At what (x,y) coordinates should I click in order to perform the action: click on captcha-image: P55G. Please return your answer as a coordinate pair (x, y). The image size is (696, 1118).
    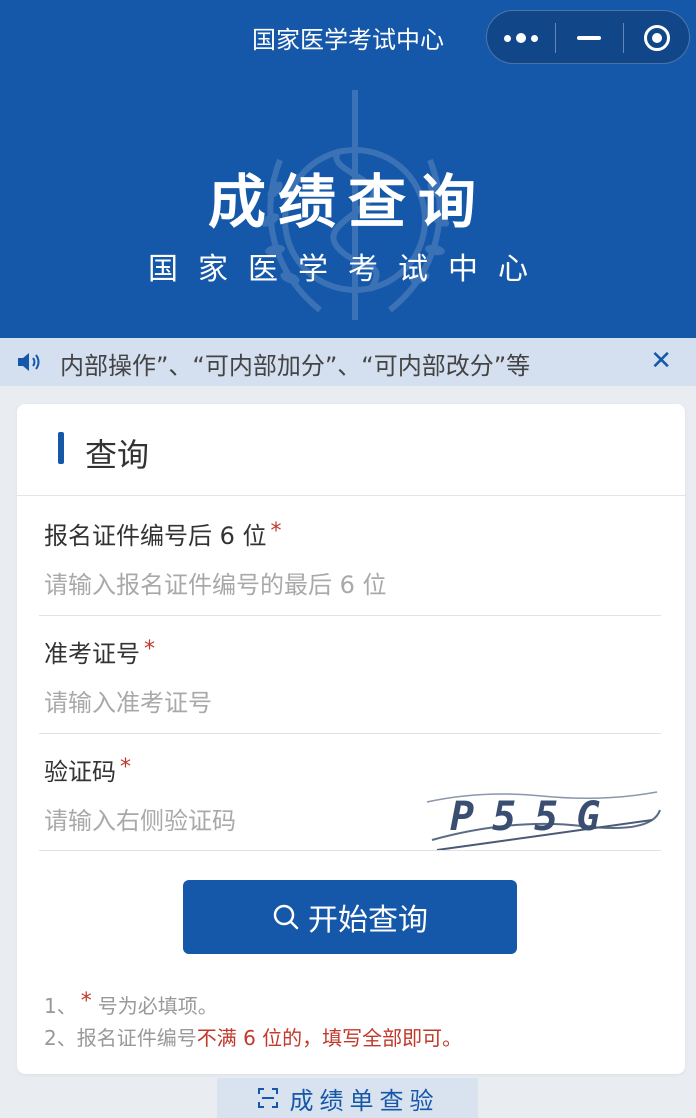
    Looking at the image, I should click on (542, 817).